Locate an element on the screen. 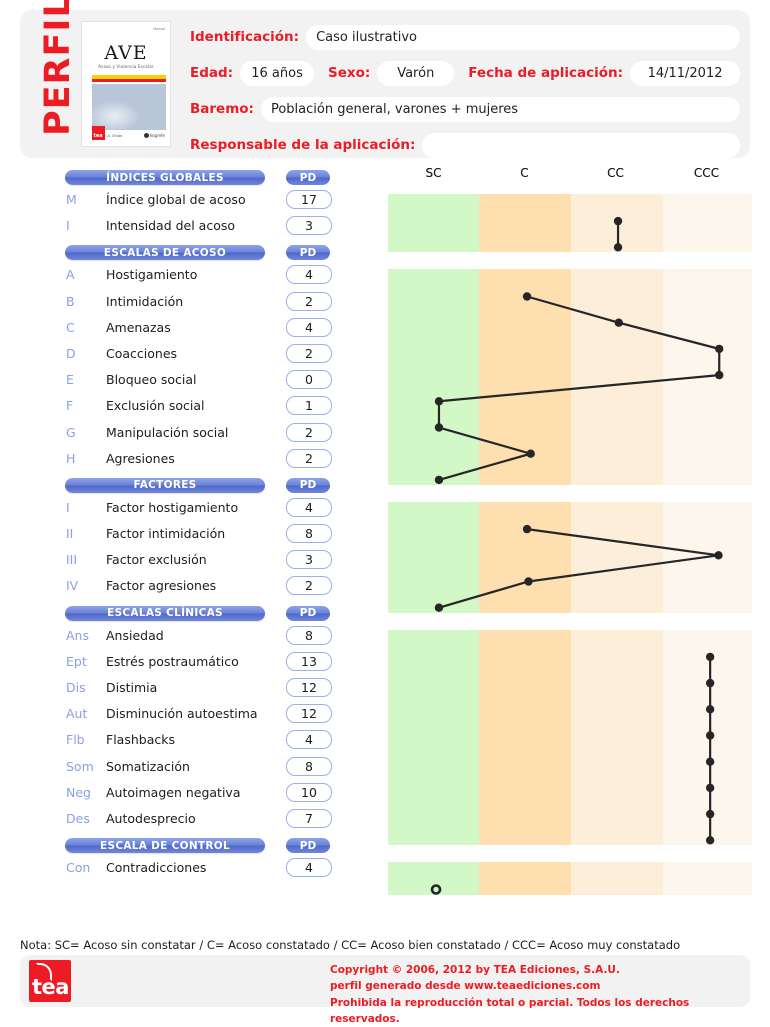  responsable-label: Responsable de la aplicación: is located at coordinates (303, 145).